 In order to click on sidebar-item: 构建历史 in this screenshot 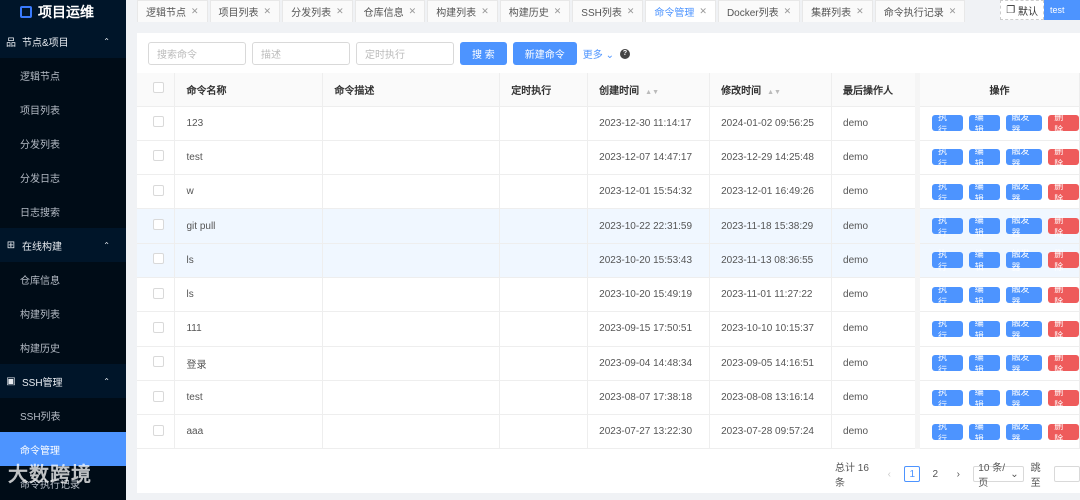, I will do `click(63, 347)`.